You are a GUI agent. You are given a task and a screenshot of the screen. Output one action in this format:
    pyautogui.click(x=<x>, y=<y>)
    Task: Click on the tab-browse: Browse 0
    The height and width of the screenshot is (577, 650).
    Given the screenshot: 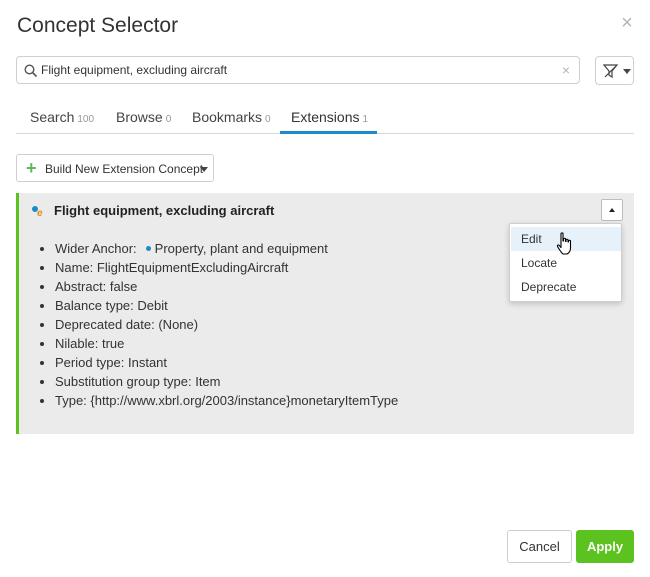 What is the action you would take?
    pyautogui.click(x=143, y=119)
    